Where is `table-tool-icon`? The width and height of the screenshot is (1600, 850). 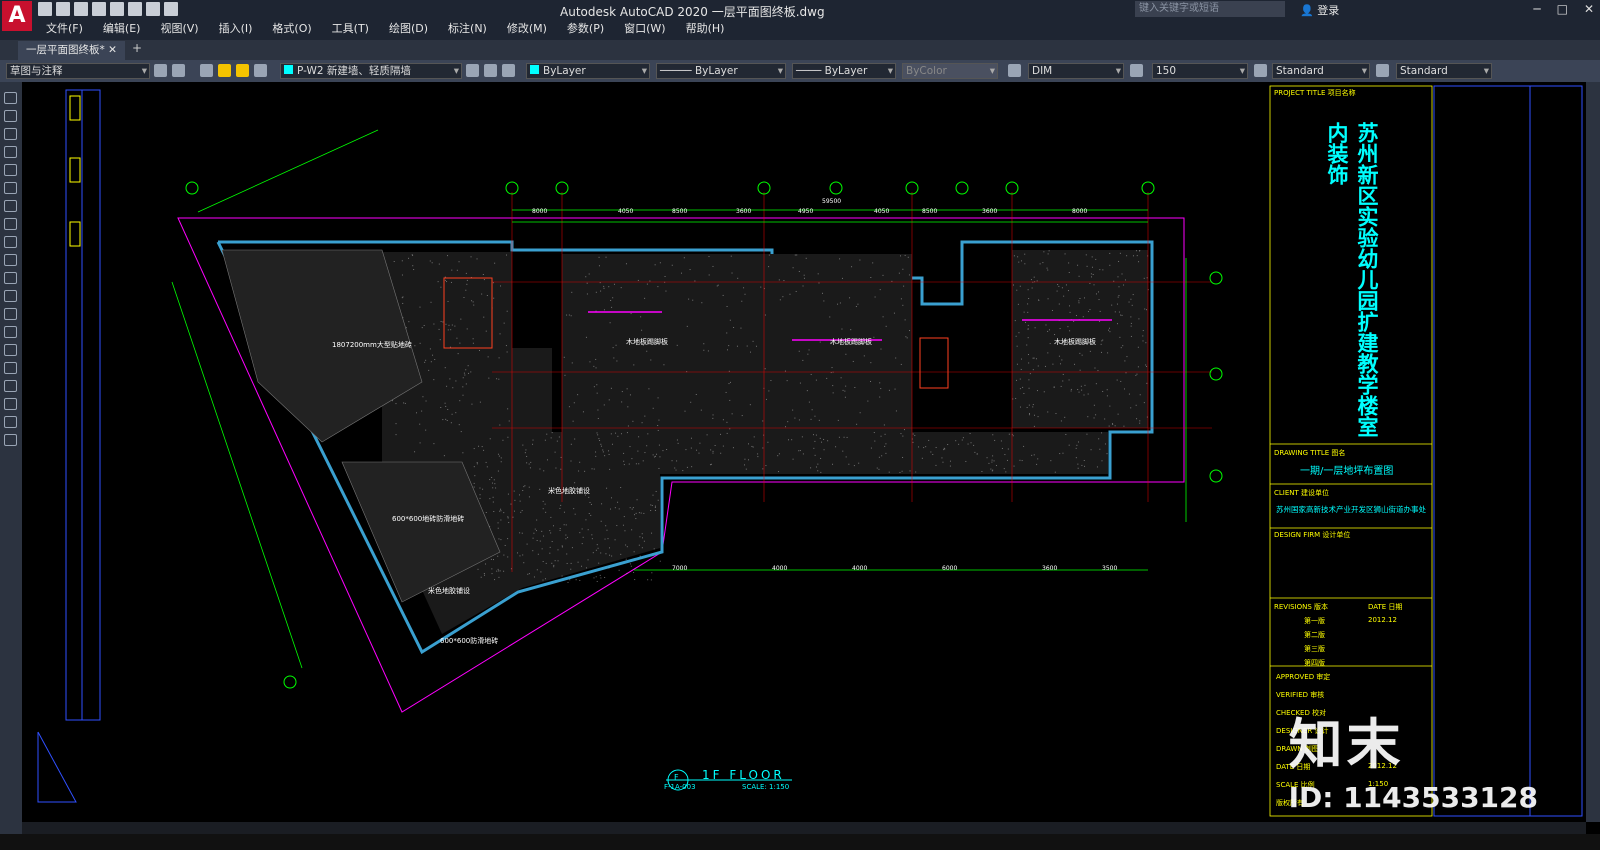 table-tool-icon is located at coordinates (10, 404).